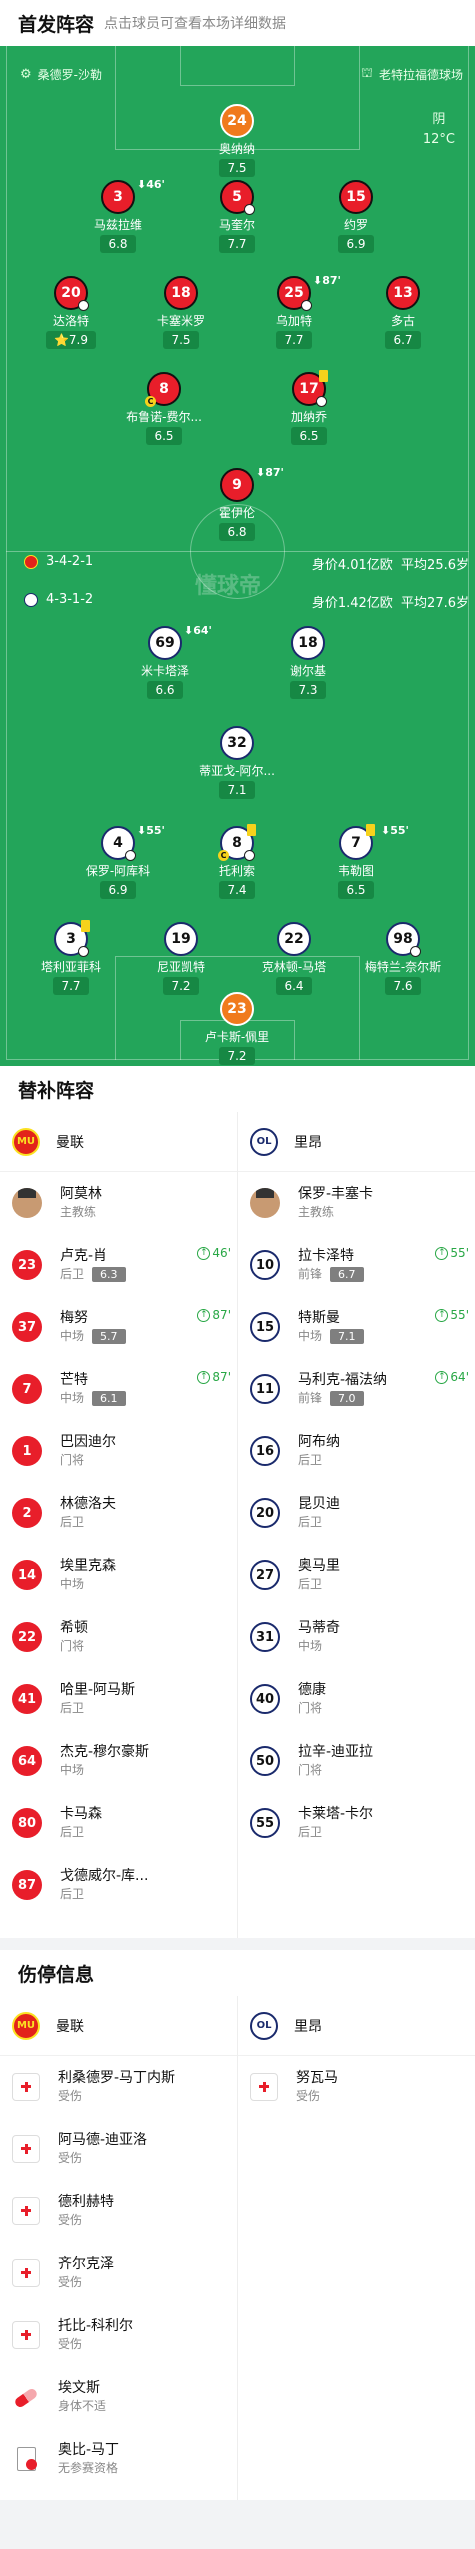  Describe the element at coordinates (223, 855) in the screenshot. I see `captain-icon: C` at that location.